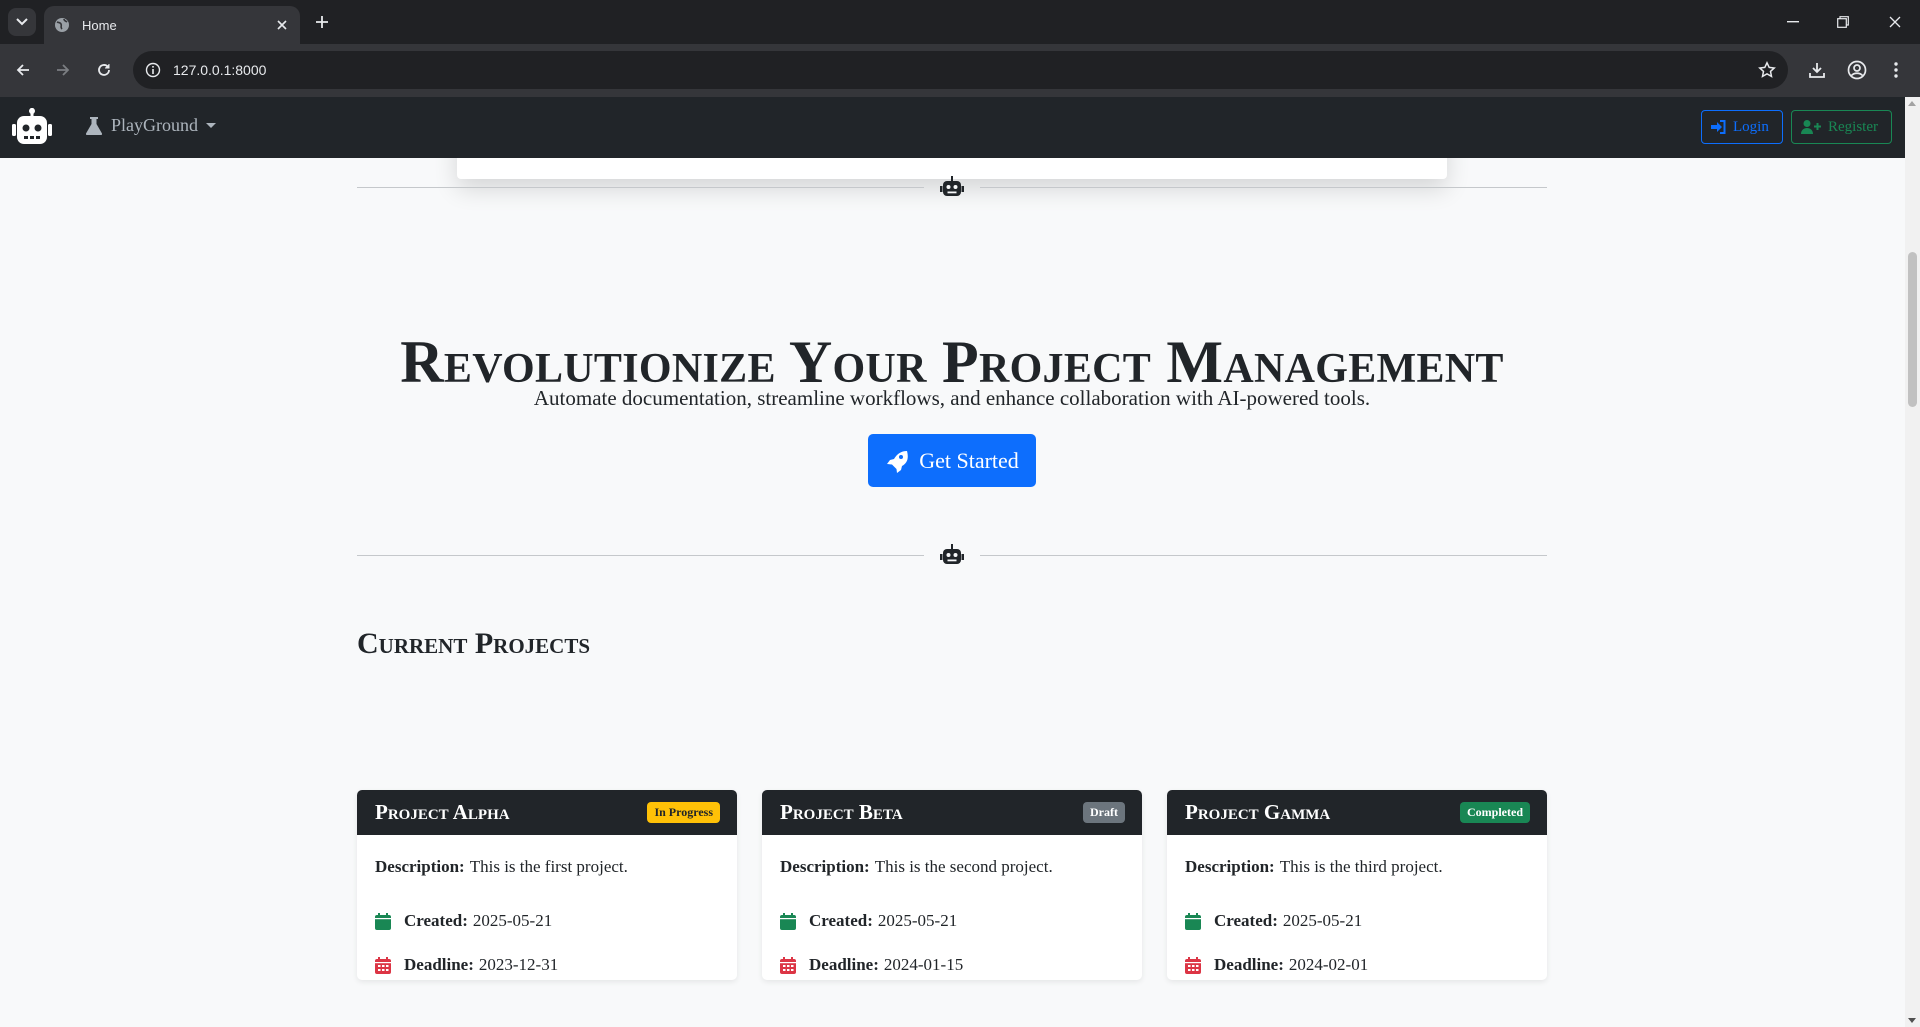 Image resolution: width=1920 pixels, height=1027 pixels. I want to click on minimize-icon, so click(1793, 22).